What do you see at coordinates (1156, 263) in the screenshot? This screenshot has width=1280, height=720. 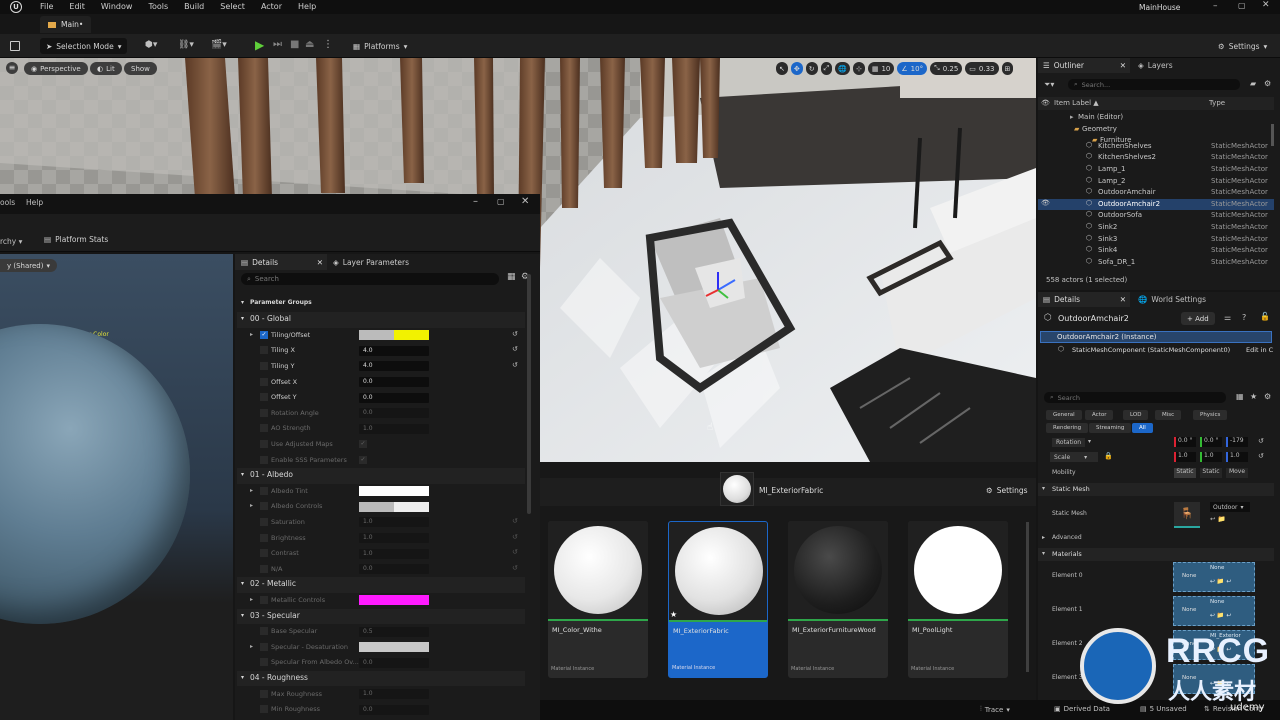 I see `outliner-row: ⬡ Sofa_DR_1 StaticMeshActor` at bounding box center [1156, 263].